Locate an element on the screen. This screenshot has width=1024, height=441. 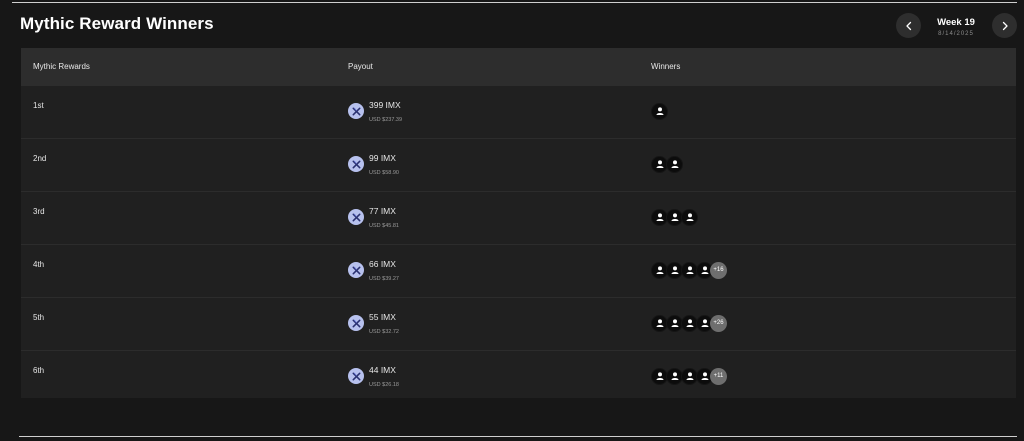
table-row: 5th 55 IMX USD $32.72 +26 is located at coordinates (518, 323).